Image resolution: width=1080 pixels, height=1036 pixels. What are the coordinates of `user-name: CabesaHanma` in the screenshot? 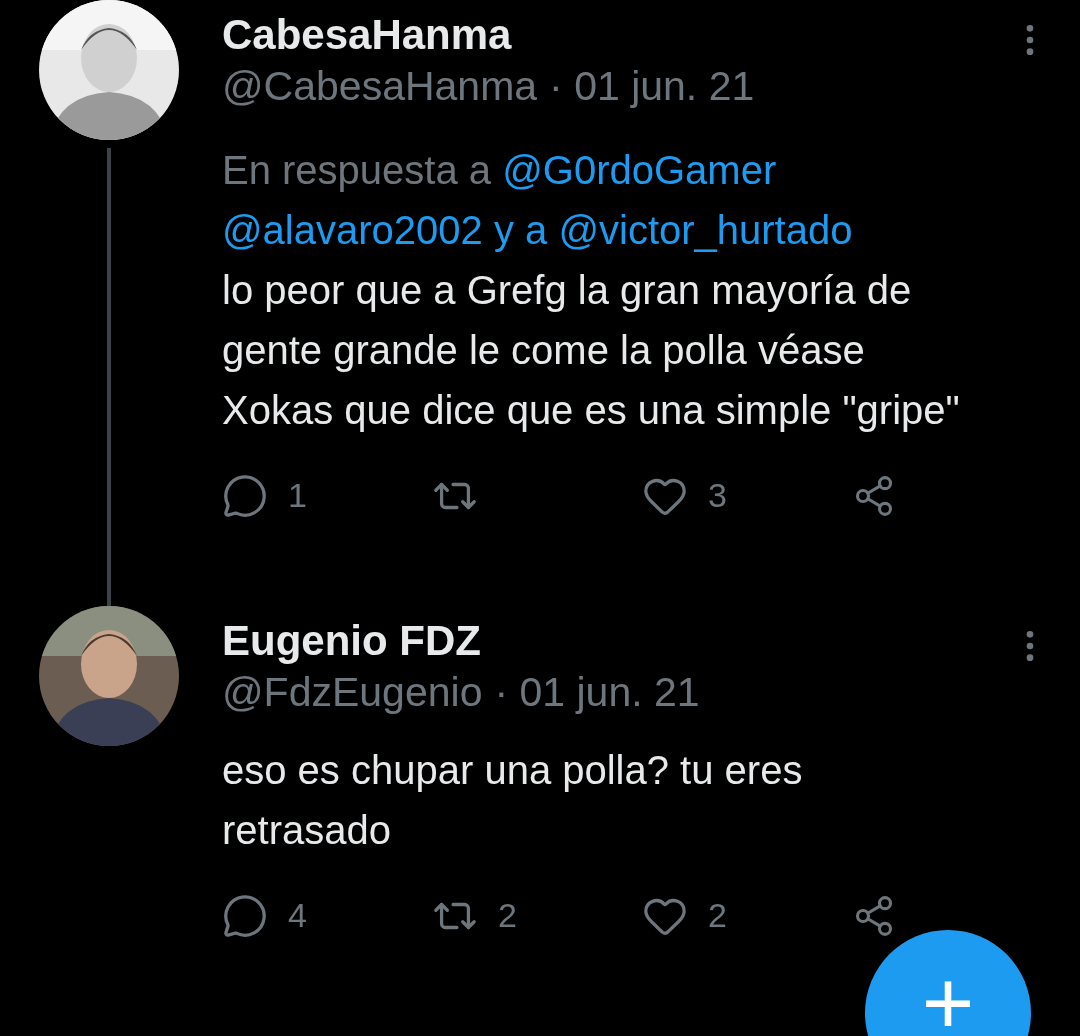 It's located at (367, 35).